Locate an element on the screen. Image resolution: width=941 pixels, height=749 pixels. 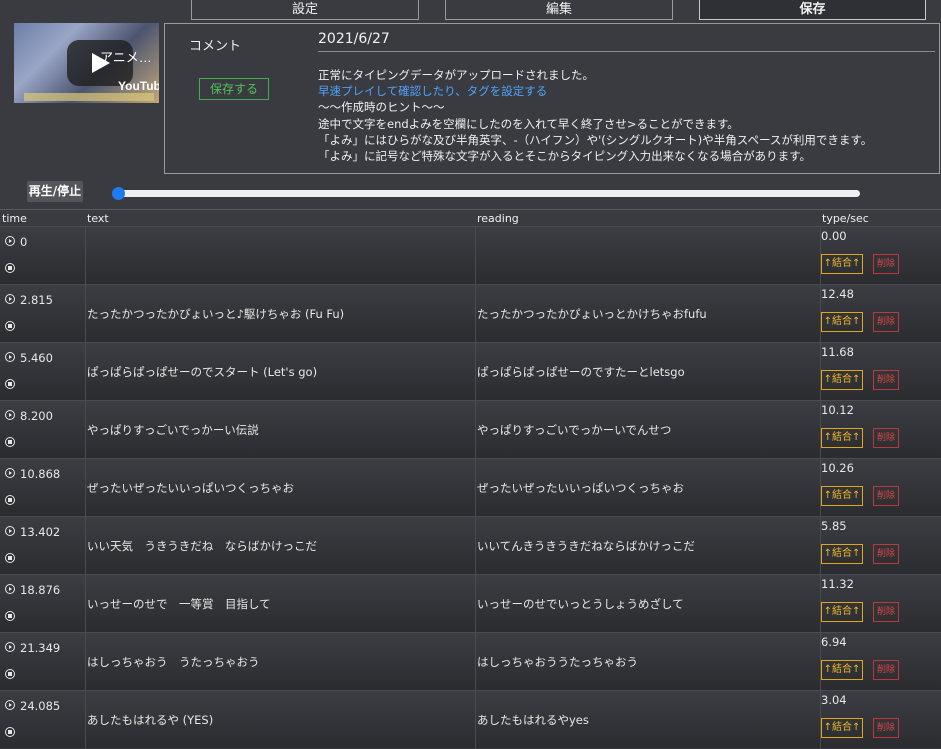
youtube-logo: YouTube is located at coordinates (138, 86).